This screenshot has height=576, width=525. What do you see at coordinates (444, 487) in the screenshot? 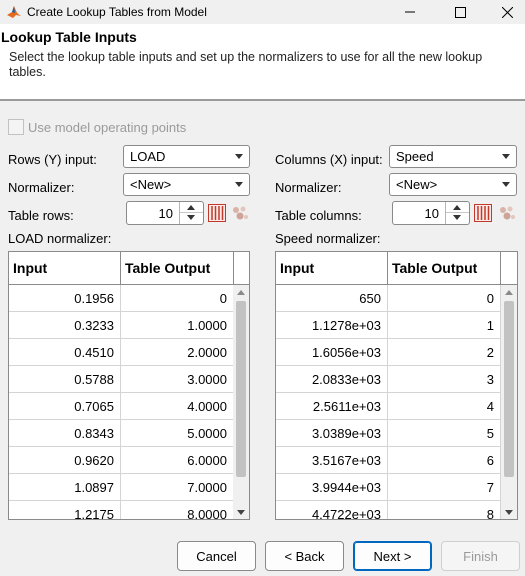
I see `table-cell-output: 7` at bounding box center [444, 487].